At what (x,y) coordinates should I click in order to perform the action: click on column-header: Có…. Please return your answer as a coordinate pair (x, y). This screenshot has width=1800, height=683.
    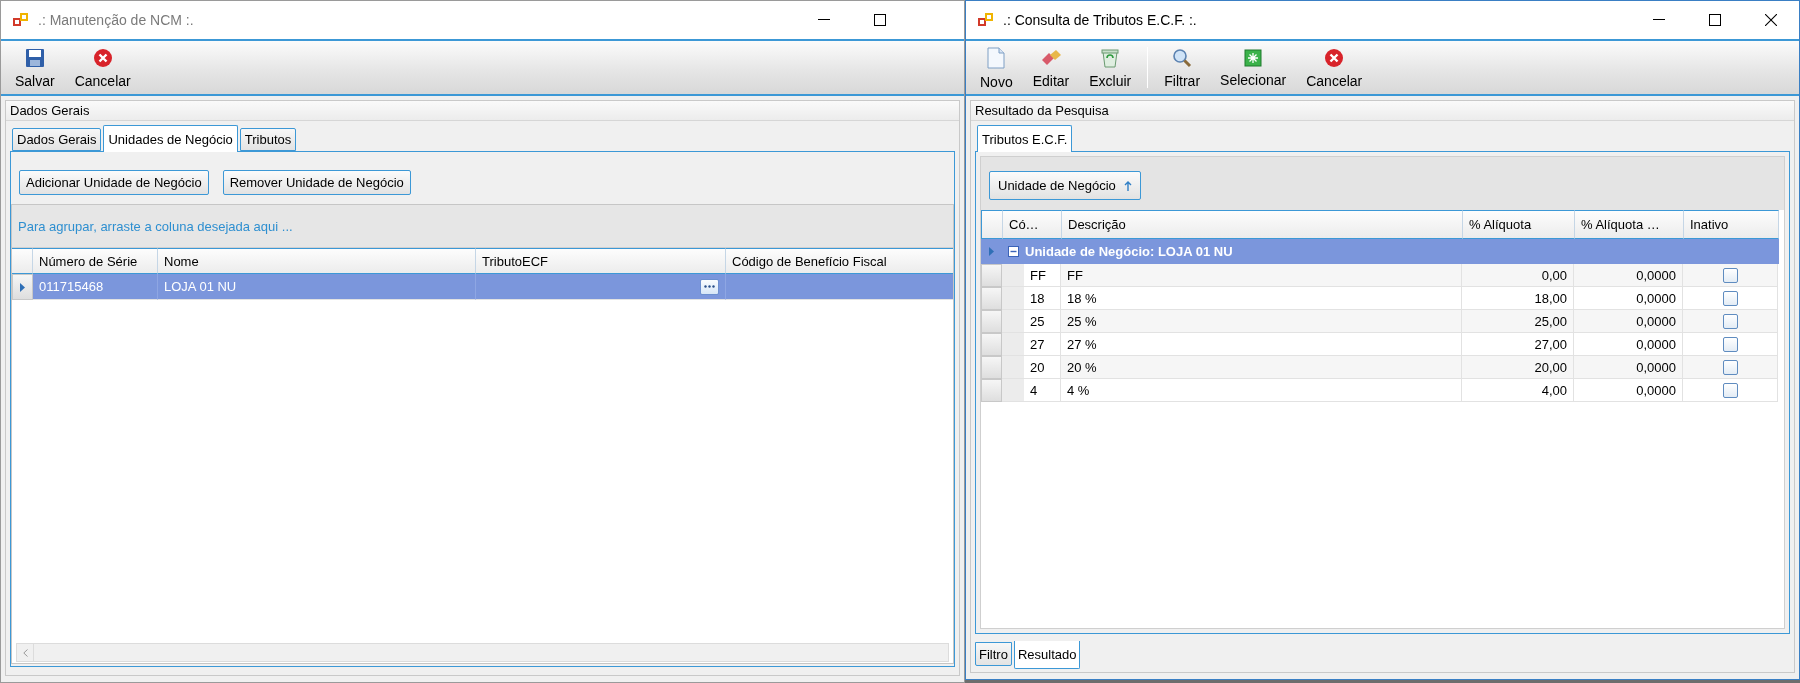
    Looking at the image, I should click on (1032, 224).